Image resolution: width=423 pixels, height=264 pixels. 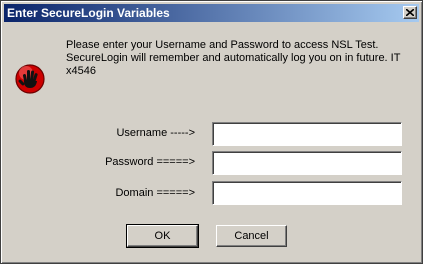 What do you see at coordinates (88, 13) in the screenshot?
I see `window-title: Enter SecureLogin Variables` at bounding box center [88, 13].